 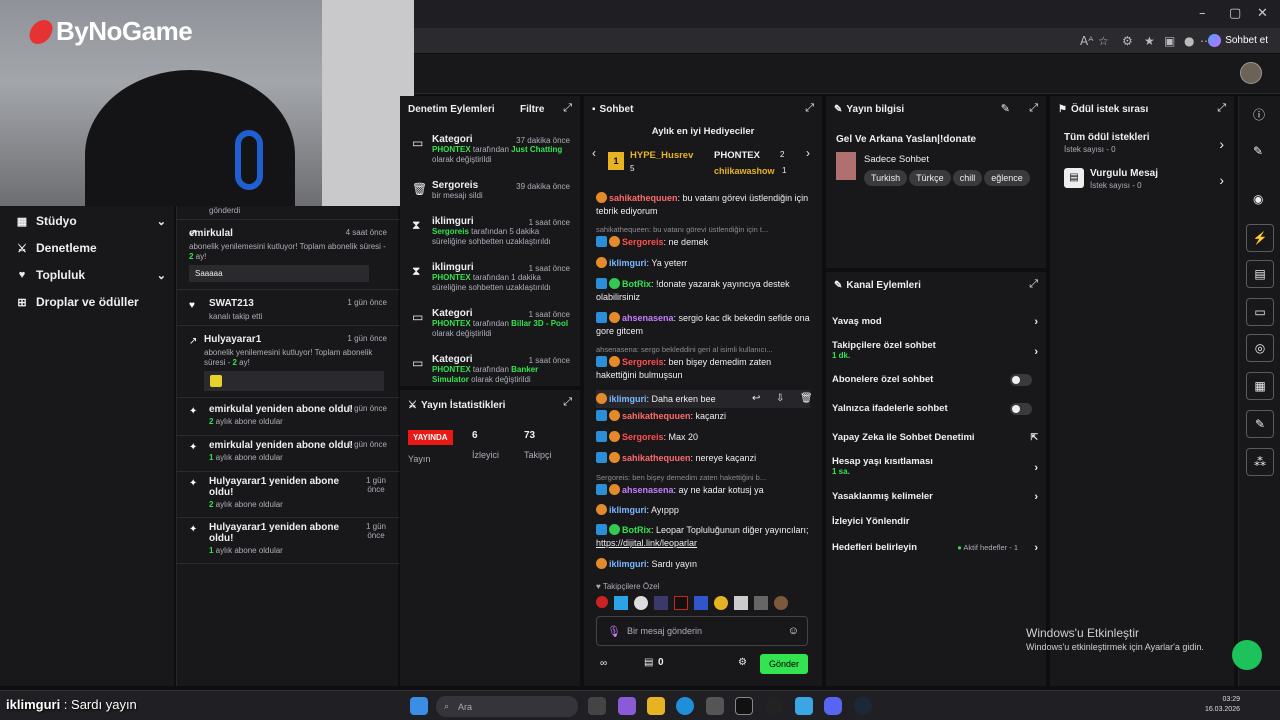 I want to click on slow-mode-item: Yavaş mod ›, so click(x=936, y=322).